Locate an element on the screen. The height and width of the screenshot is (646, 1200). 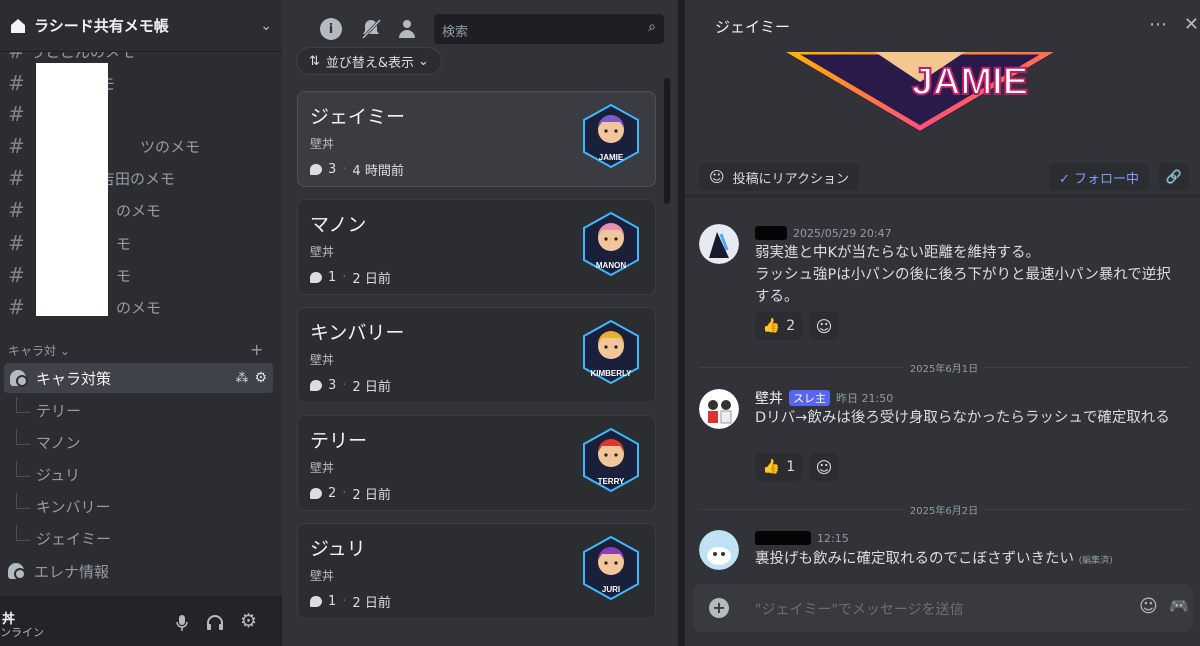
author-name: 壁丼 is located at coordinates (769, 398).